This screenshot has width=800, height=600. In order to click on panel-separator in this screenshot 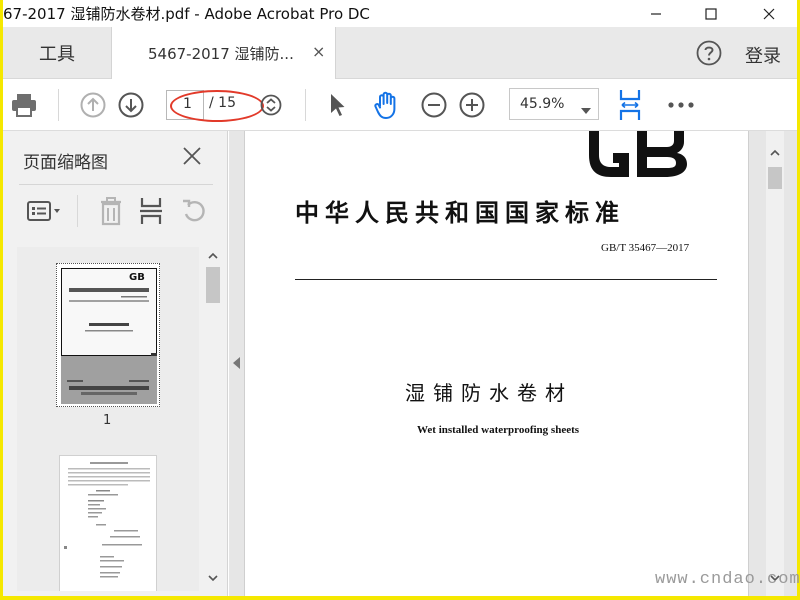, I will do `click(77, 211)`.